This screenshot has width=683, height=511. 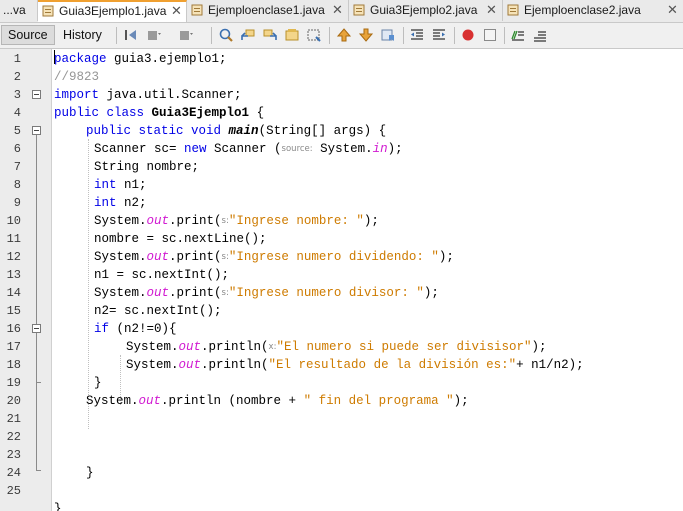 I want to click on code-text: );, so click(x=539, y=347).